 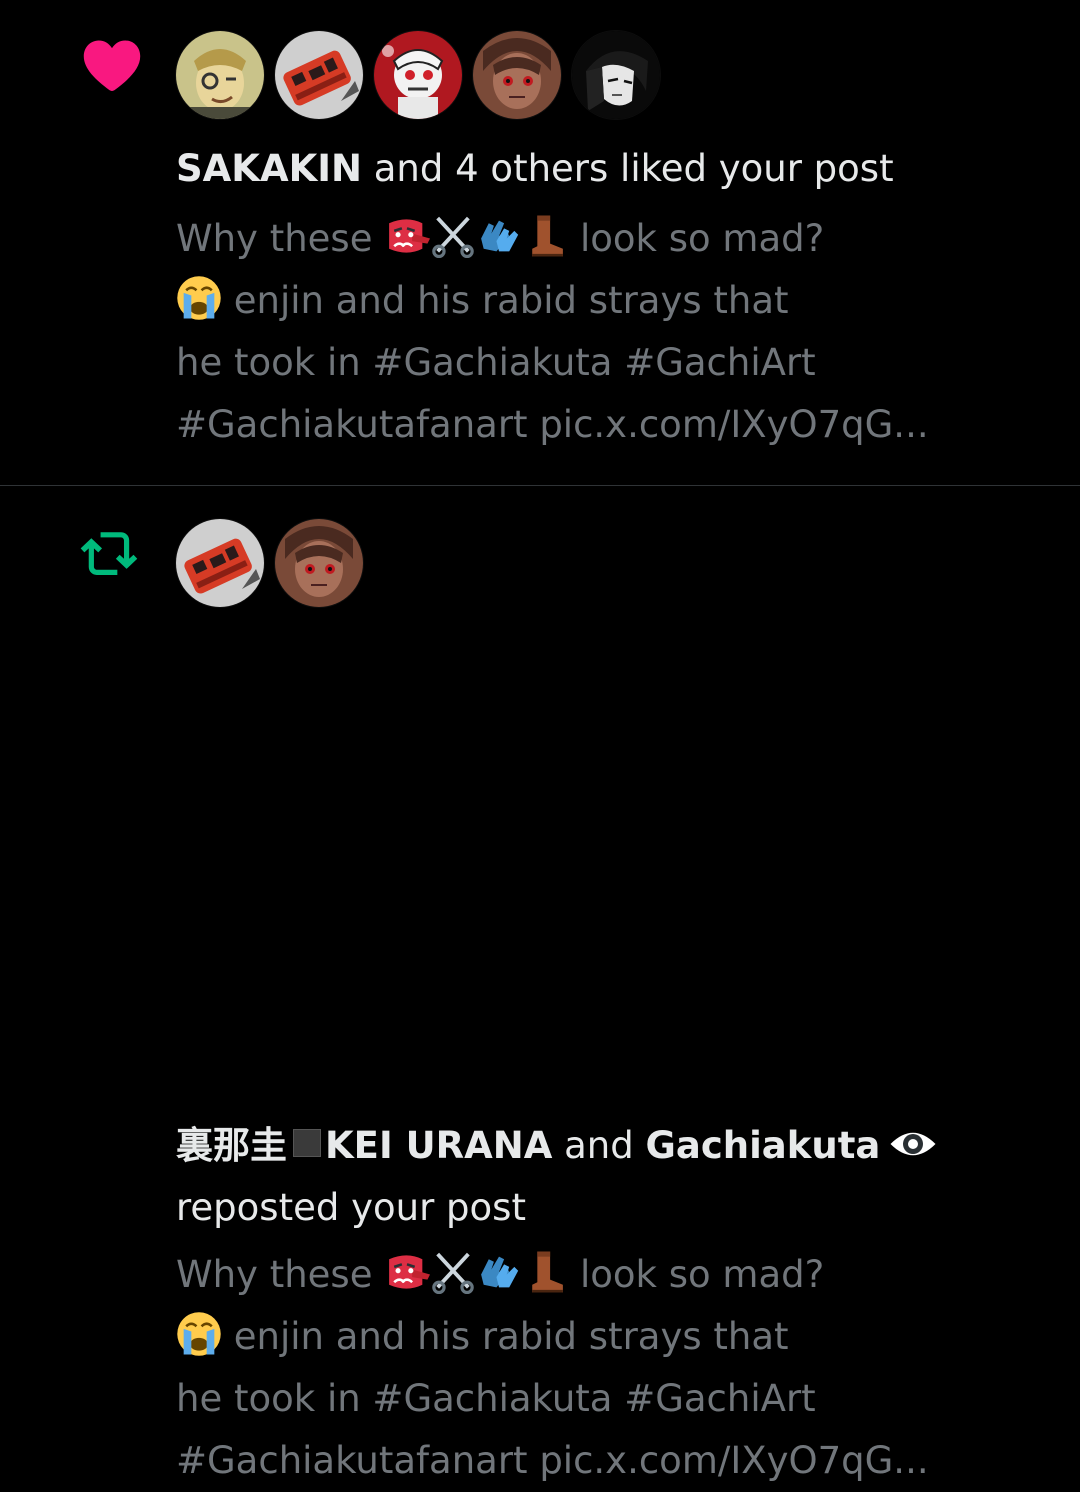 What do you see at coordinates (112, 66) in the screenshot?
I see `heart-icon` at bounding box center [112, 66].